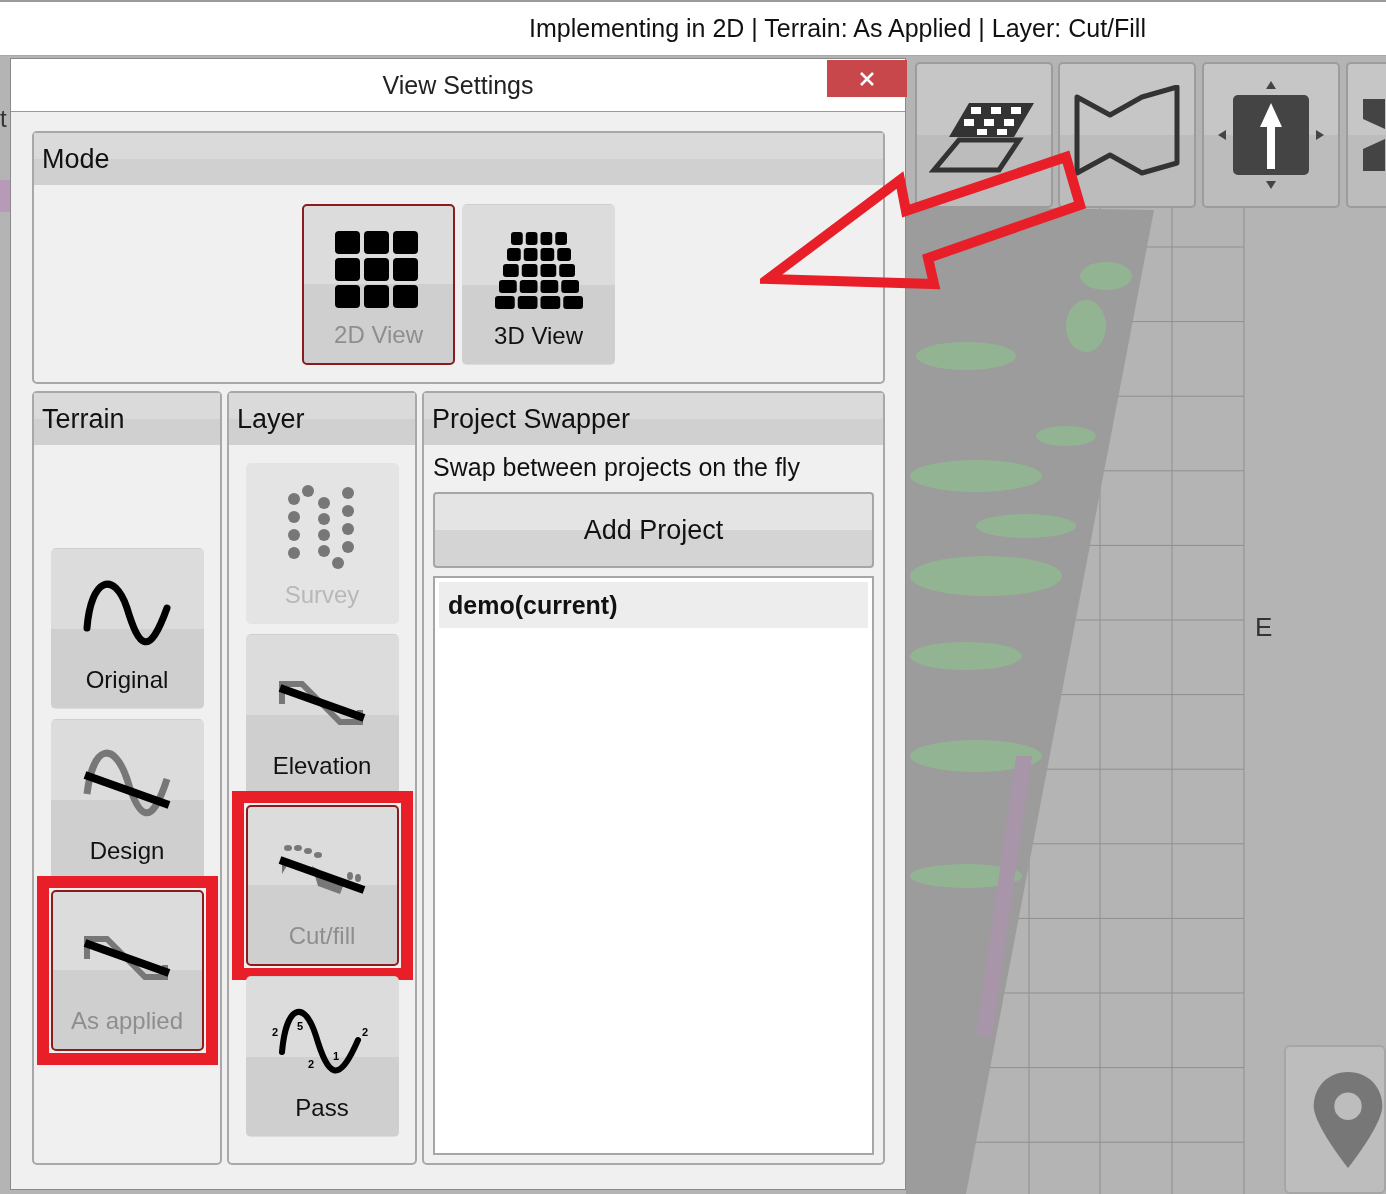 The width and height of the screenshot is (1386, 1194). I want to click on move-button, so click(1271, 135).